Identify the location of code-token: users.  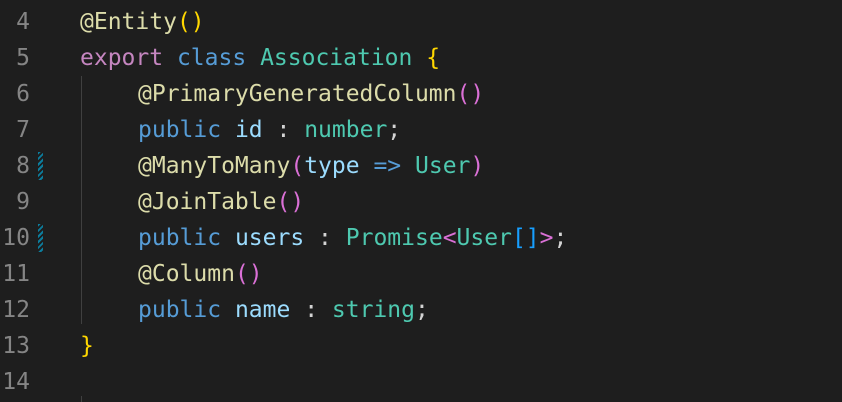
(269, 238).